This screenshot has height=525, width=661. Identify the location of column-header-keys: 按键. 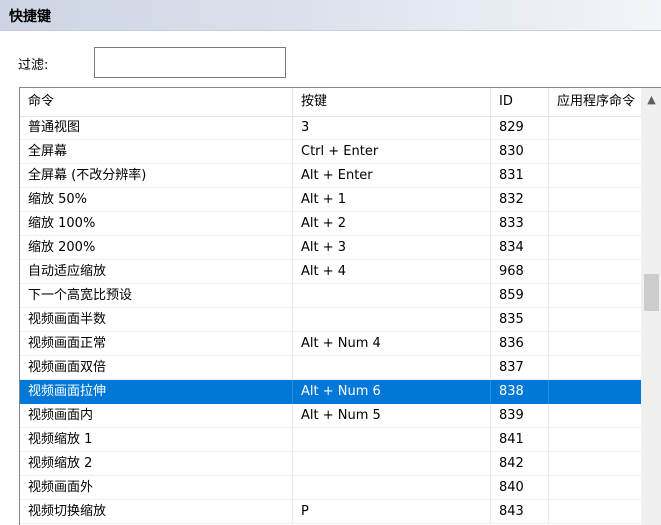
(392, 102).